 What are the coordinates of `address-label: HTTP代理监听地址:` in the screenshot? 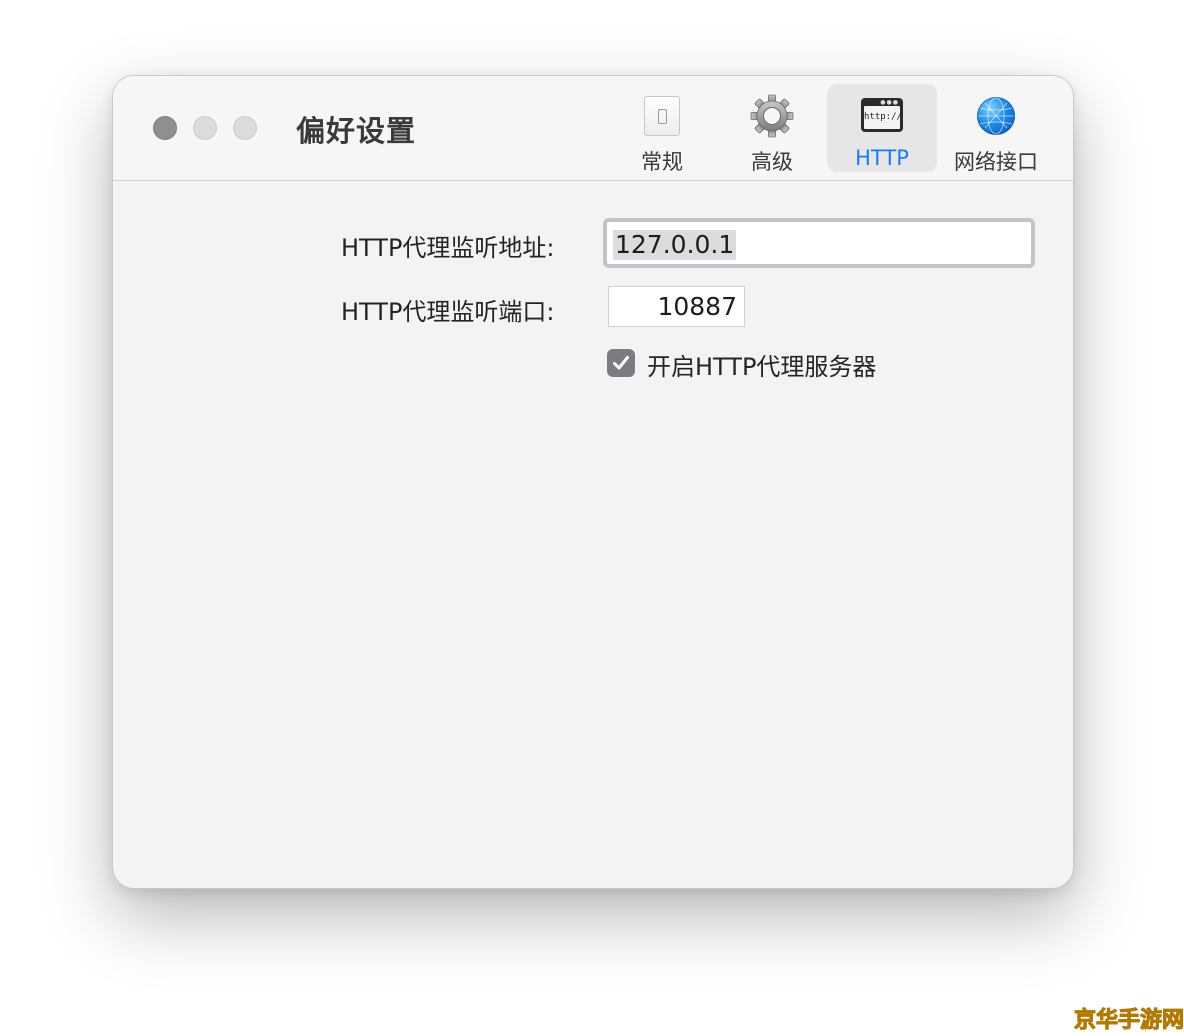 It's located at (448, 248).